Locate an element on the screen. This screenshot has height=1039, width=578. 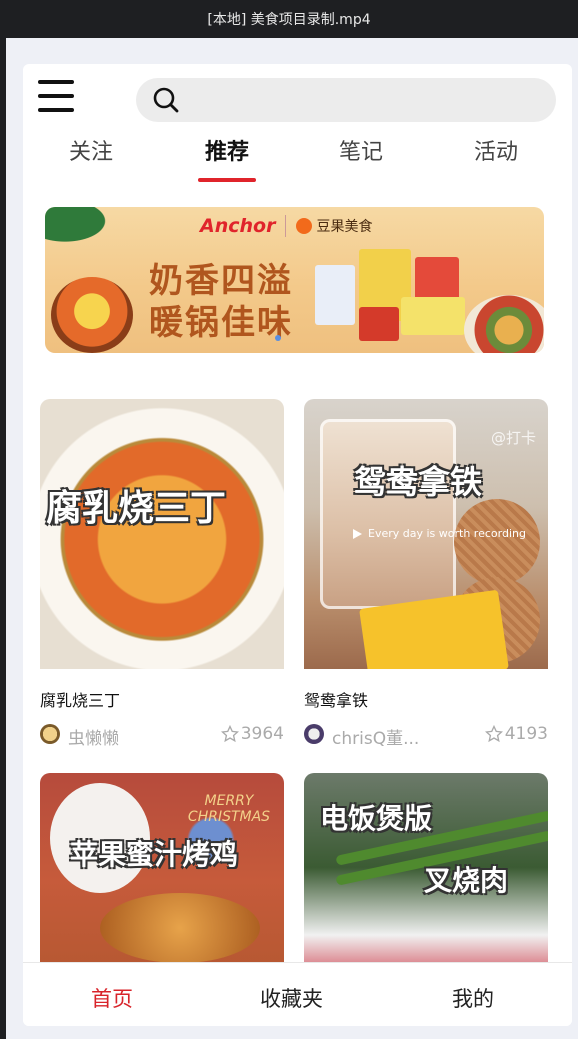
watermark-text: @打卡 is located at coordinates (513, 438).